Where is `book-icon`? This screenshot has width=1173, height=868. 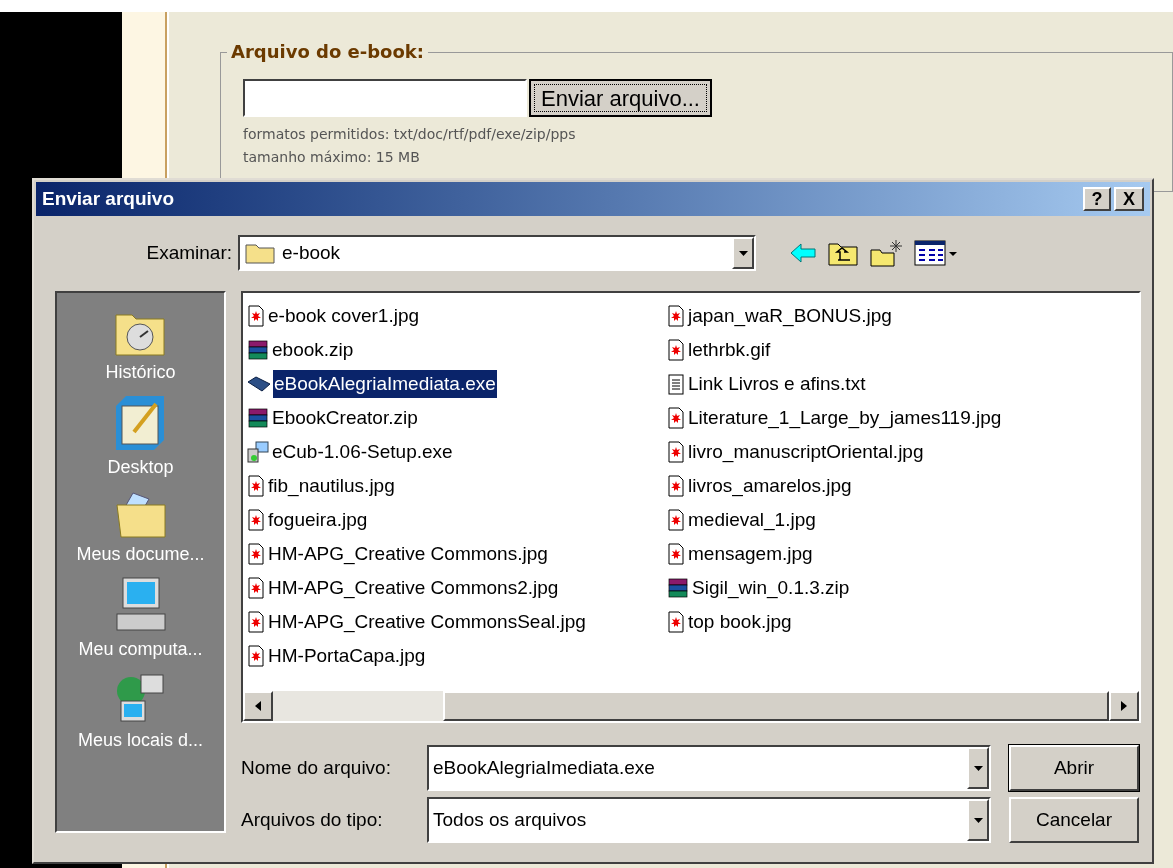 book-icon is located at coordinates (259, 384).